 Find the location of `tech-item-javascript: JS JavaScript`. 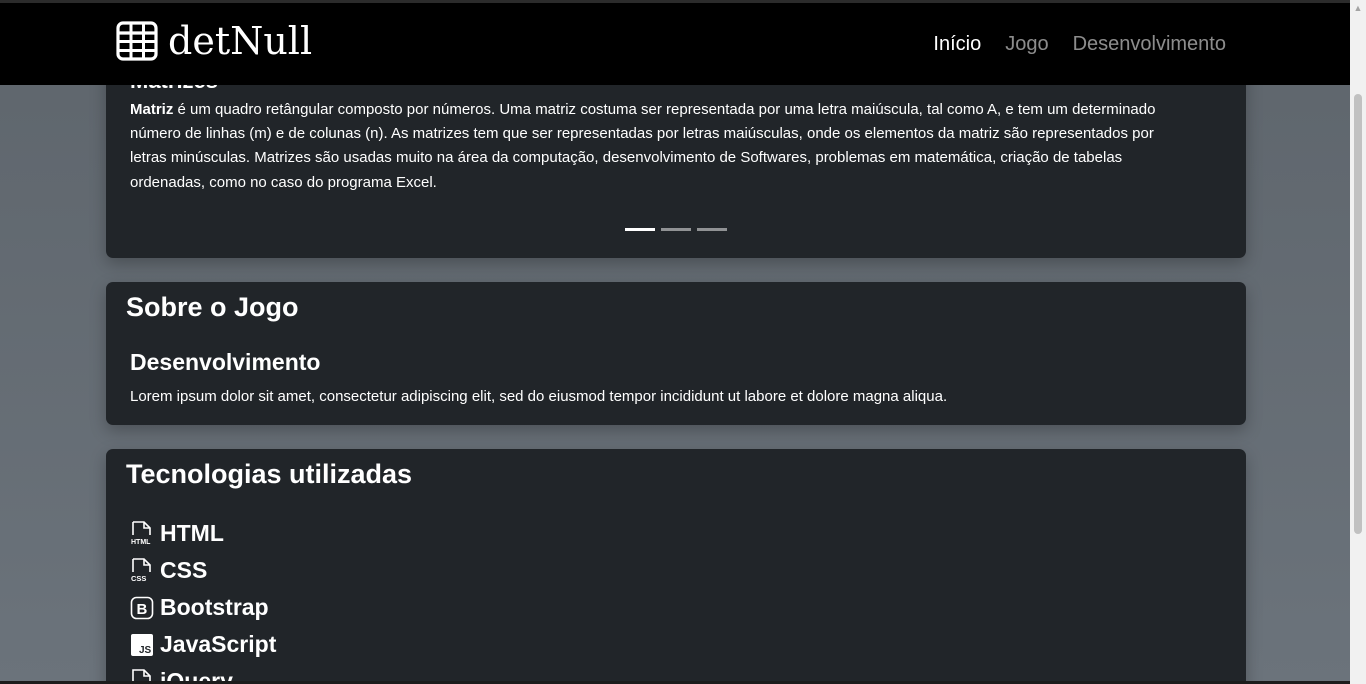

tech-item-javascript: JS JavaScript is located at coordinates (203, 644).